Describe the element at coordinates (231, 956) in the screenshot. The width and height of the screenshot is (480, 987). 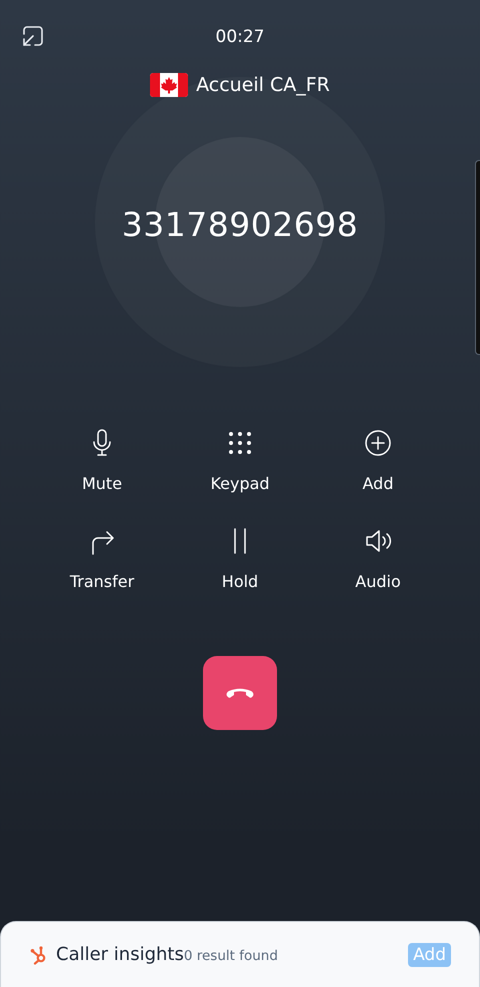
I see `result-count: 0 result found` at that location.